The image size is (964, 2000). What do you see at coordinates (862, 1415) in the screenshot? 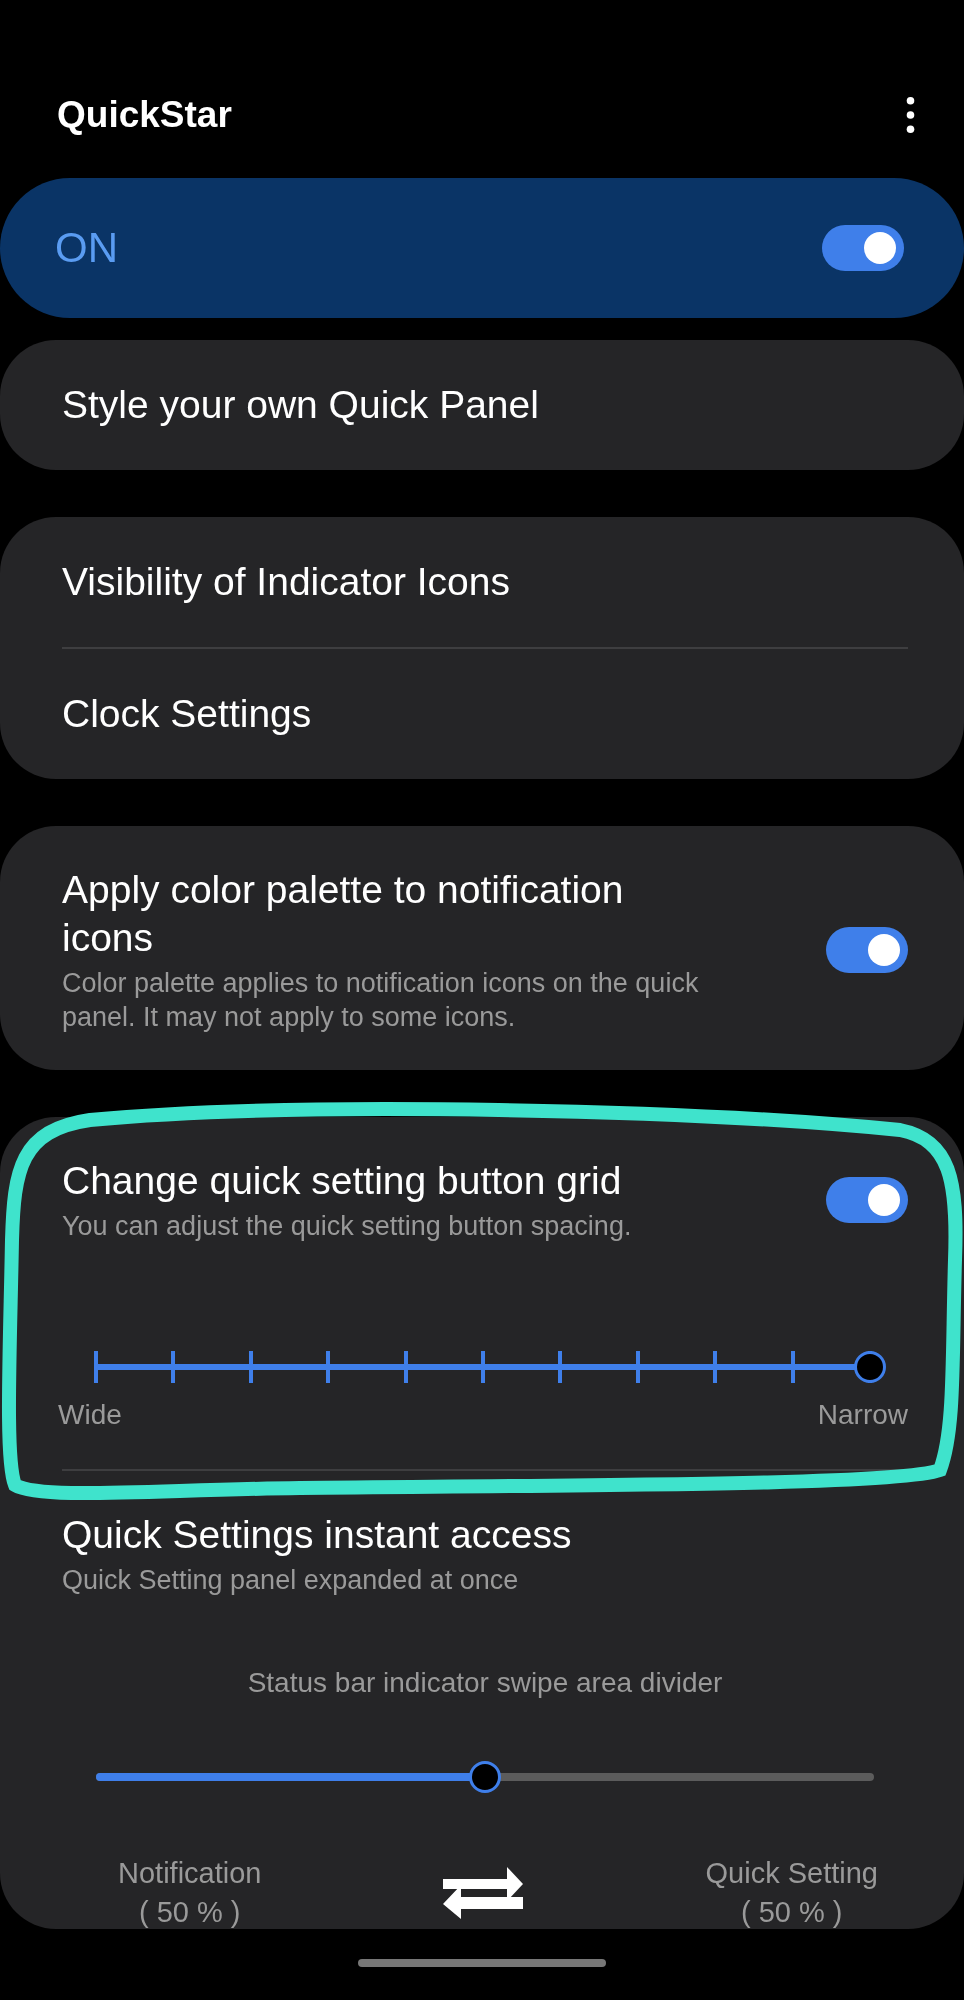
I see `slider-max-label: Narrow` at bounding box center [862, 1415].